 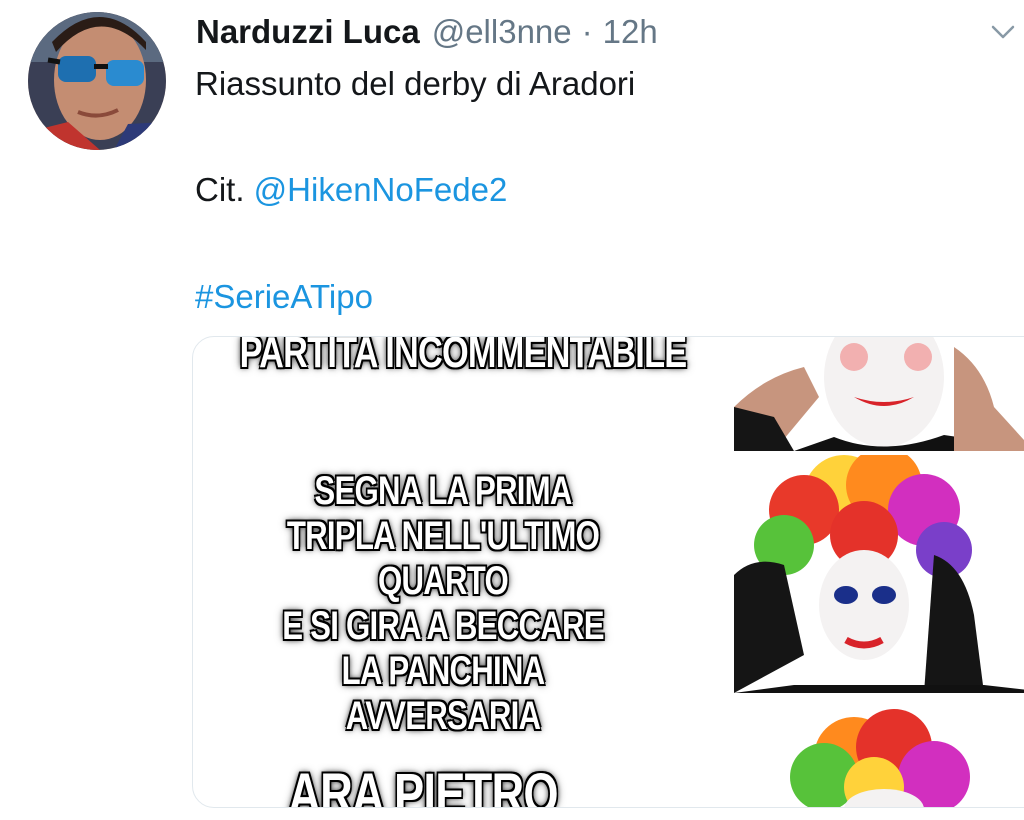 What do you see at coordinates (423, 785) in the screenshot?
I see `meme-bottom-caption: ARA PIETRO` at bounding box center [423, 785].